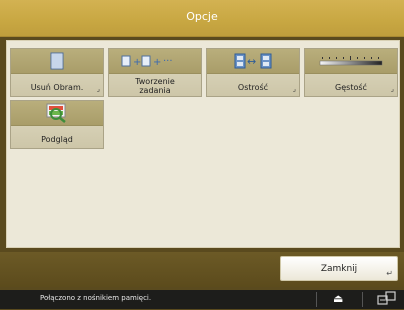 Image resolution: width=404 pixels, height=310 pixels. Describe the element at coordinates (202, 299) in the screenshot. I see `status-bar: Połączono z nośnikiem pamięci. ⏏` at that location.